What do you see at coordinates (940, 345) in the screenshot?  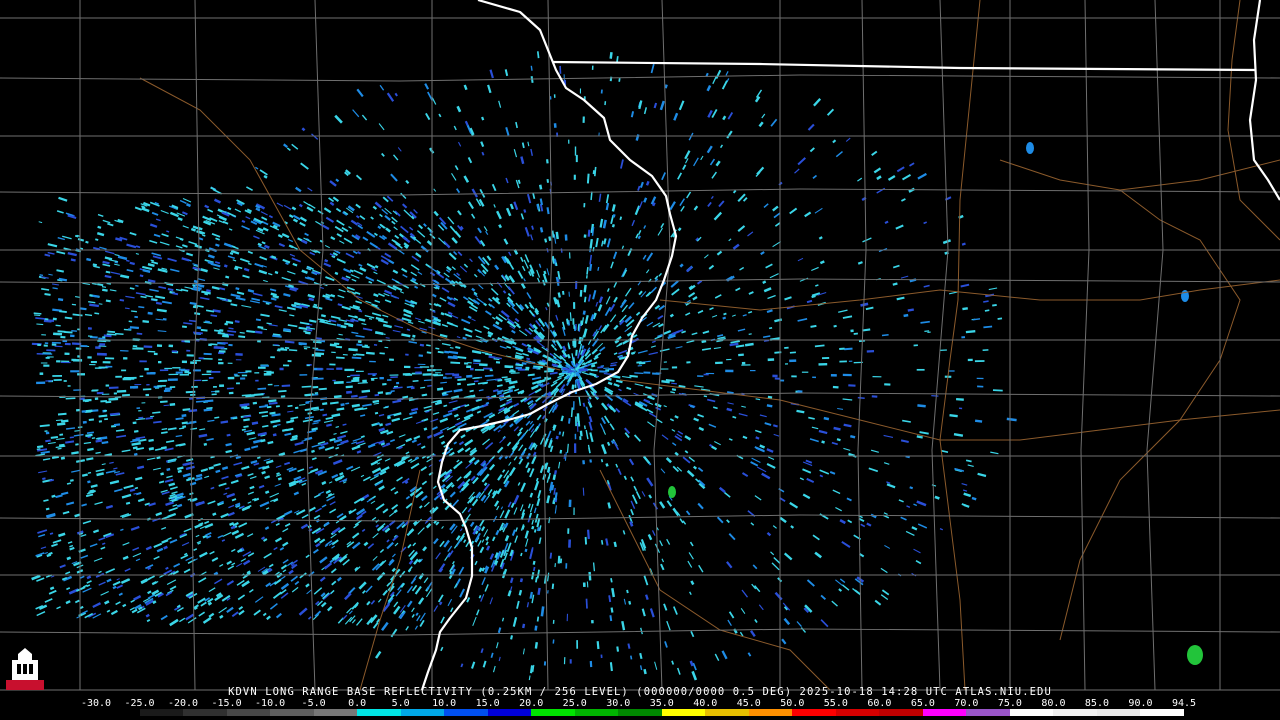 I see `county-line` at bounding box center [940, 345].